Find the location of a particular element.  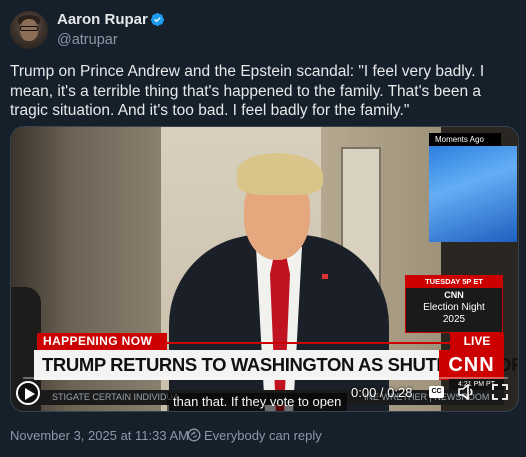

reply-permission-icon is located at coordinates (194, 435).